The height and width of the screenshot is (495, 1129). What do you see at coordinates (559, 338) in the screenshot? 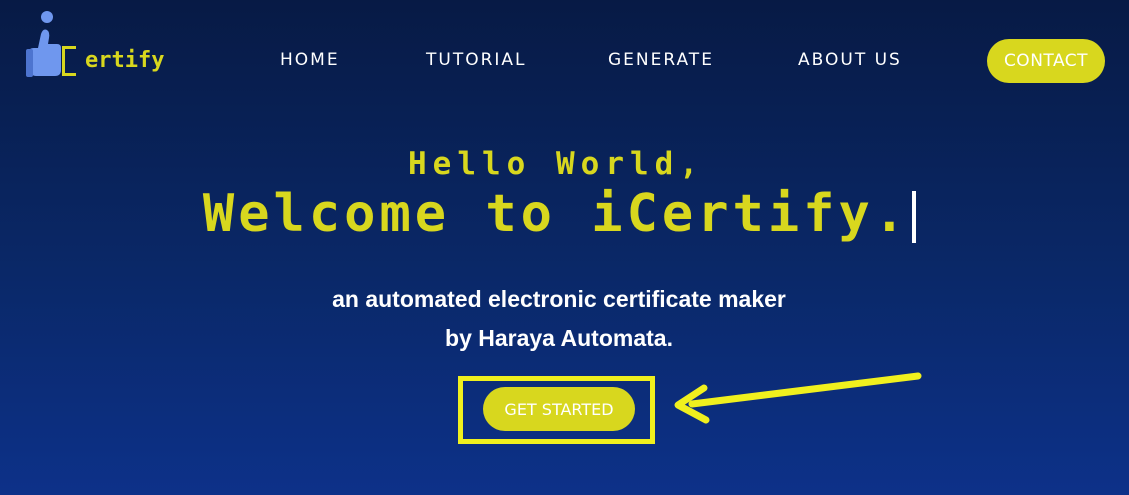
I see `hero-subtitle-line2: by Haraya Automata.` at bounding box center [559, 338].